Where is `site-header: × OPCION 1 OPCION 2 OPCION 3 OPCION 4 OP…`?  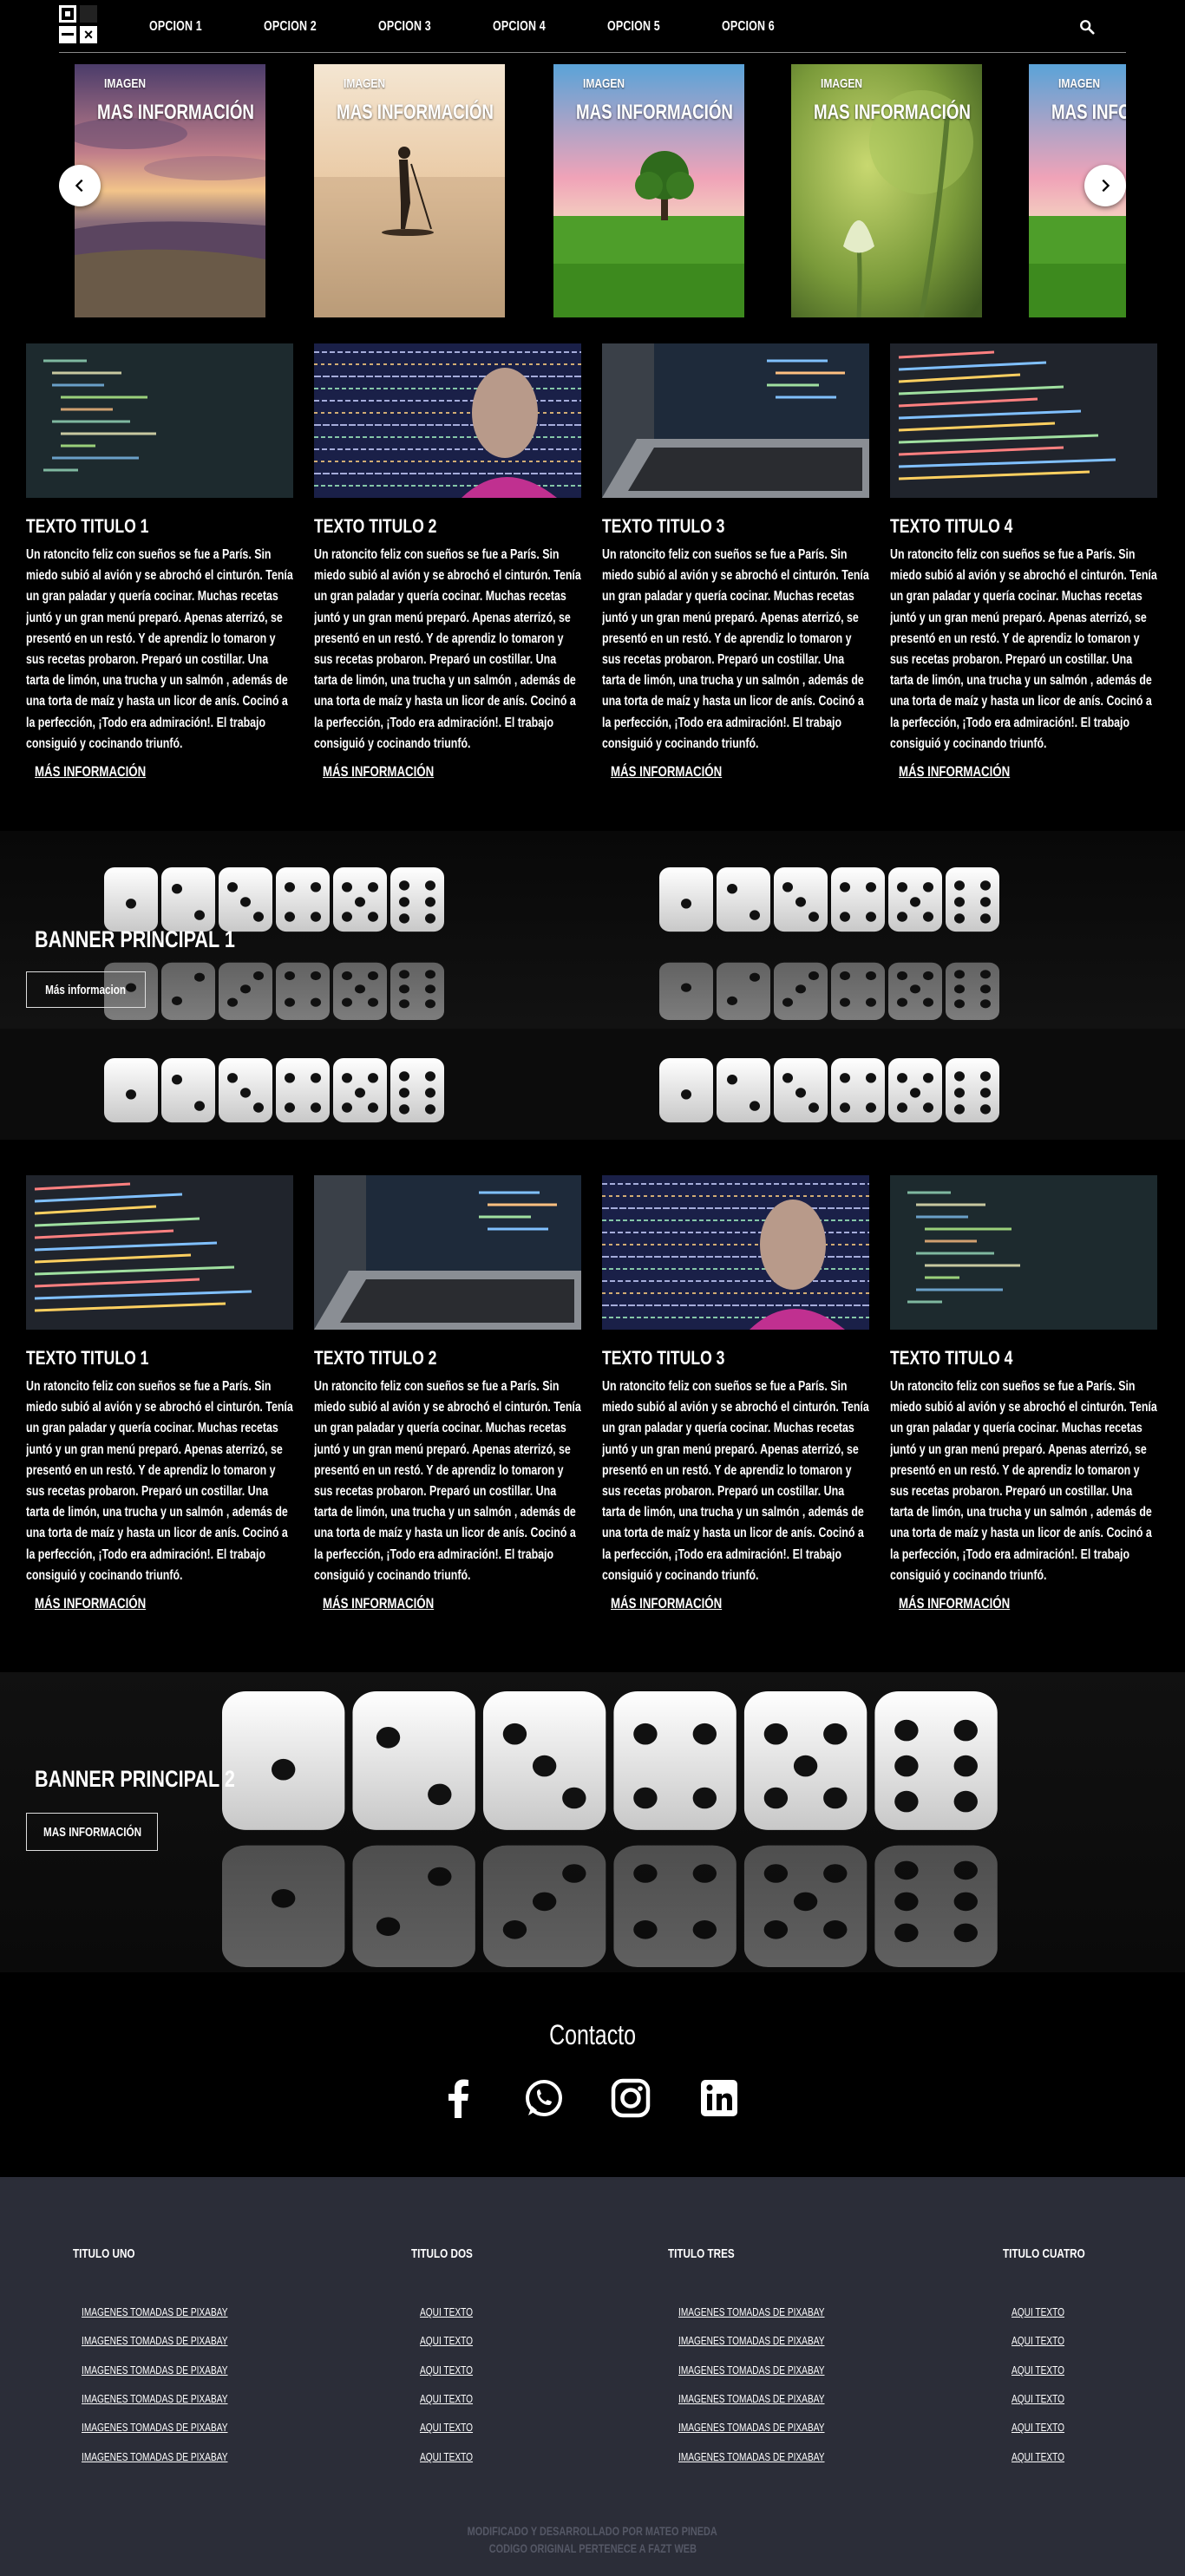 site-header: × OPCION 1 OPCION 2 OPCION 3 OPCION 4 OP… is located at coordinates (592, 28).